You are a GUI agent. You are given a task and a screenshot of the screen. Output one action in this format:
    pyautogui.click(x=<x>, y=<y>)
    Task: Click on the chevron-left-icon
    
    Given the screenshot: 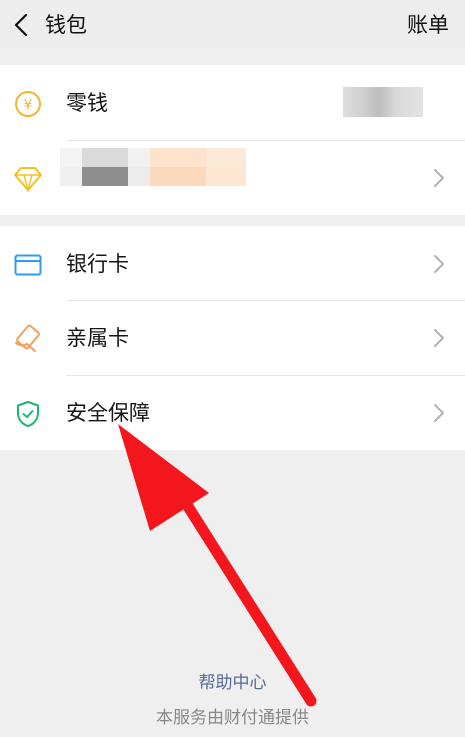 What is the action you would take?
    pyautogui.click(x=21, y=25)
    